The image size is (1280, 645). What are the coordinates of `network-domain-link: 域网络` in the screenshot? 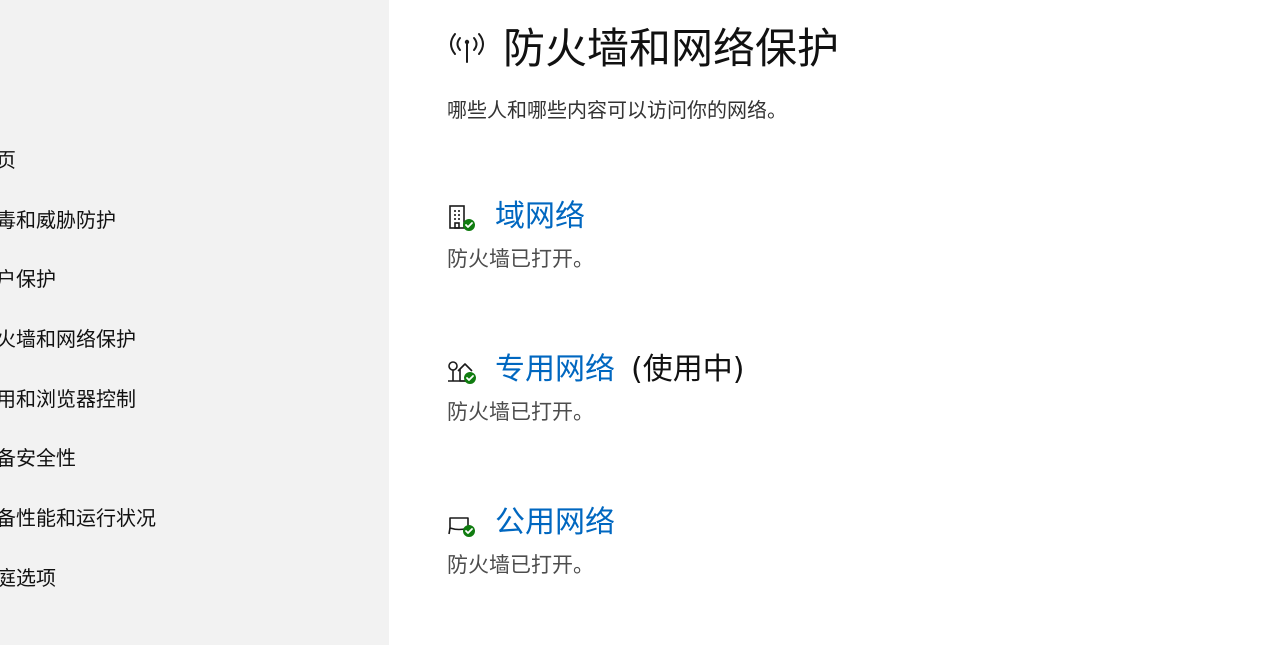 It's located at (540, 217).